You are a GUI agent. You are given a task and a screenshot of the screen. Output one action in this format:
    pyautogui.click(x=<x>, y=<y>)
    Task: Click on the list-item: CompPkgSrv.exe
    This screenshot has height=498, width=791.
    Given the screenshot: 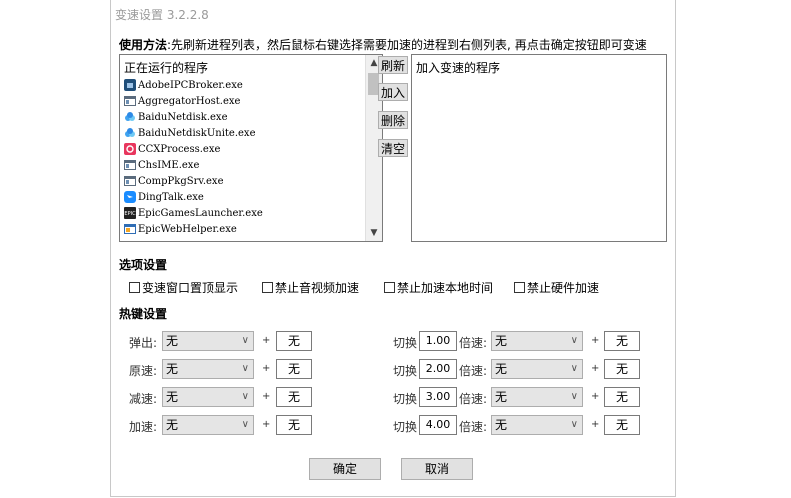 What is the action you would take?
    pyautogui.click(x=174, y=181)
    